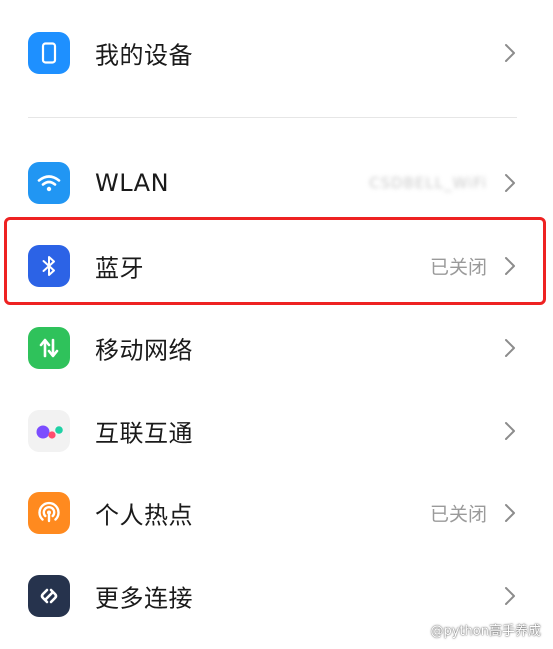  What do you see at coordinates (144, 598) in the screenshot?
I see `settings-item-label: 更多连接` at bounding box center [144, 598].